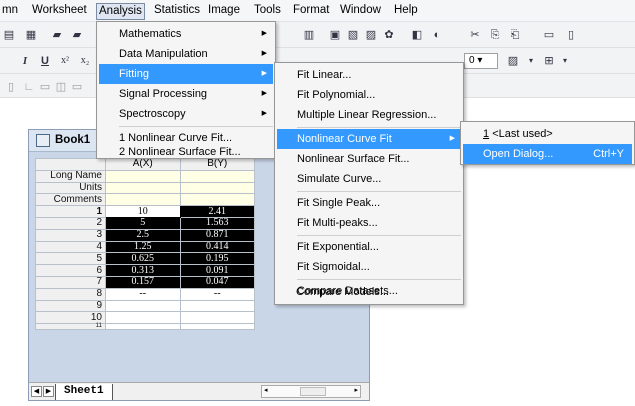 The width and height of the screenshot is (635, 406). What do you see at coordinates (77, 87) in the screenshot?
I see `tool-5-icon: ▭` at bounding box center [77, 87].